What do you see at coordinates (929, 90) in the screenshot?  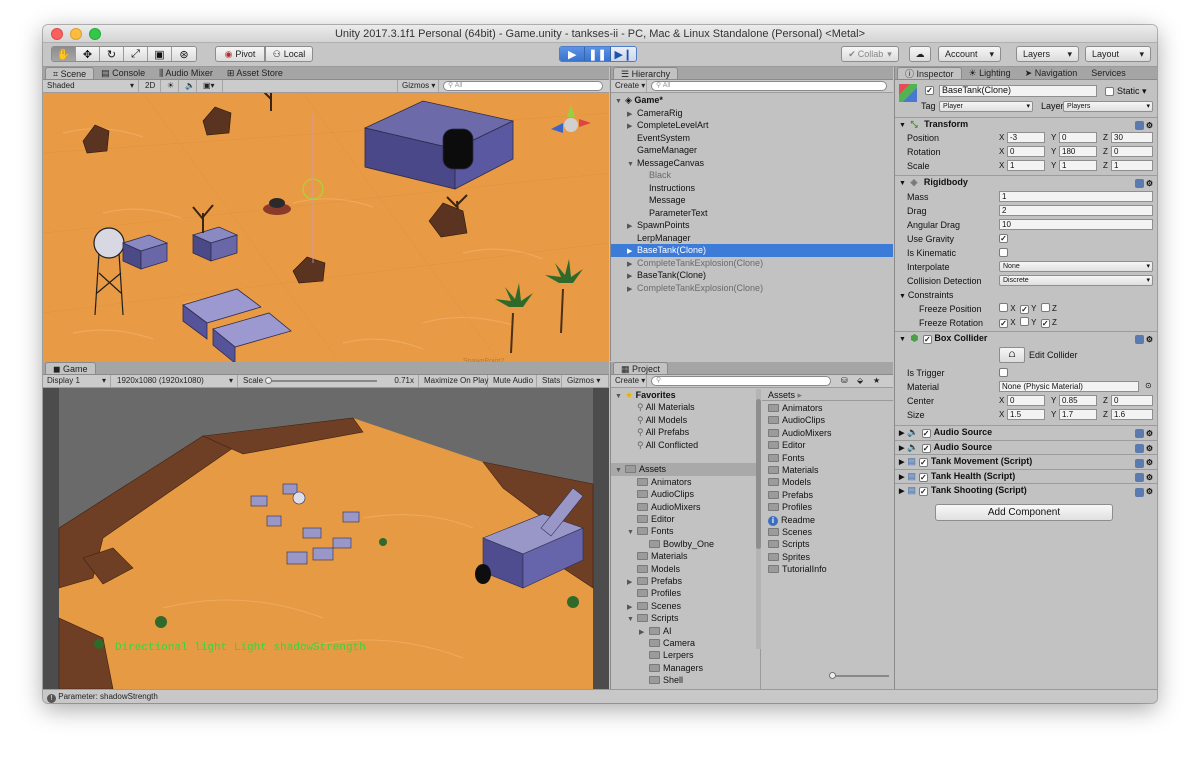 I see `active-checkbox: ✓` at bounding box center [929, 90].